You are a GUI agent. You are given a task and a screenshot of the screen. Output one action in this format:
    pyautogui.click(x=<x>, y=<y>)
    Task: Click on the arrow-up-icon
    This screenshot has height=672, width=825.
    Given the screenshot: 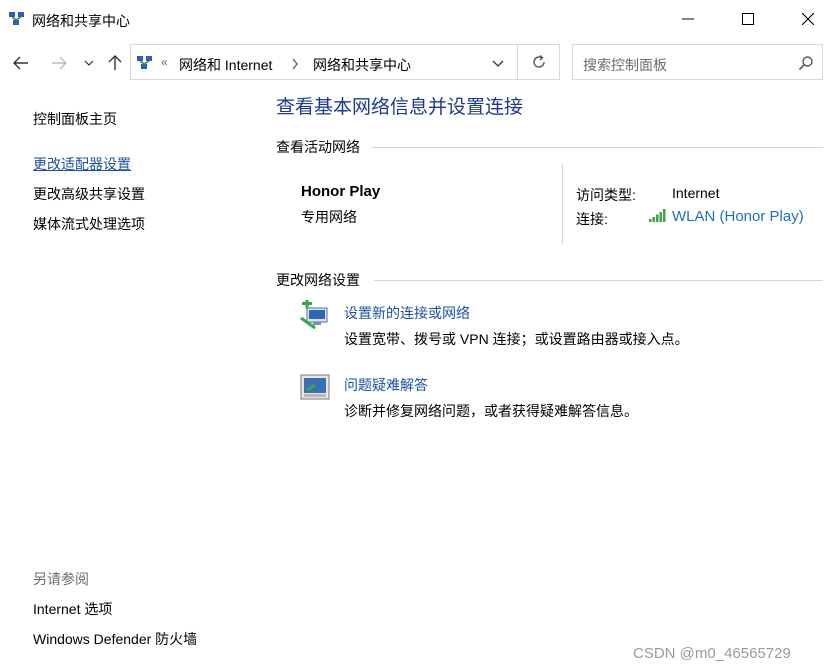 What is the action you would take?
    pyautogui.click(x=115, y=62)
    